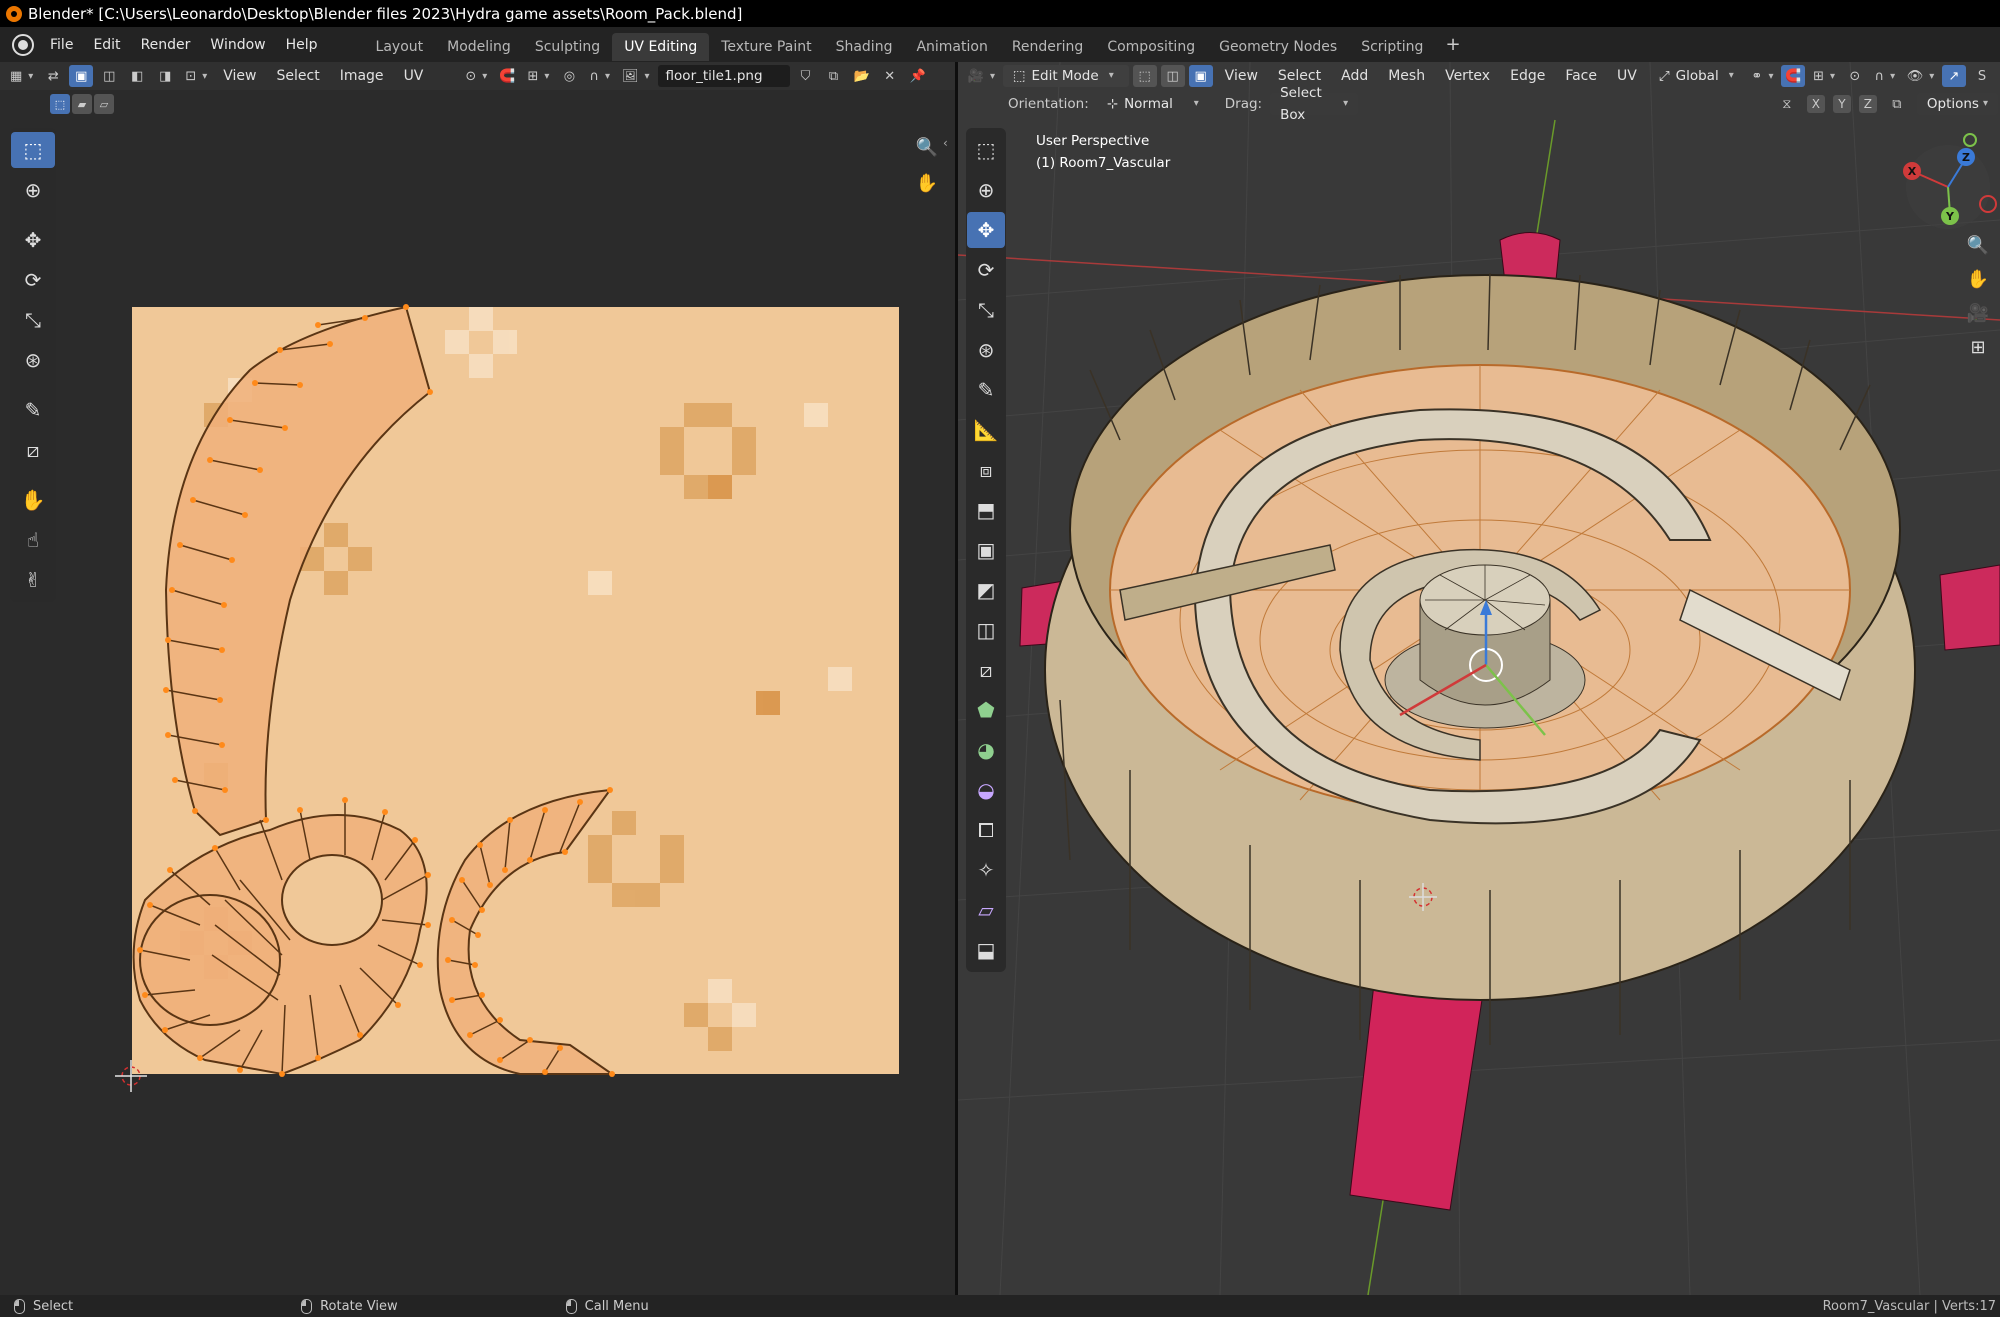 This screenshot has width=2000, height=1317. I want to click on left-mouse-icon, so click(19, 1306).